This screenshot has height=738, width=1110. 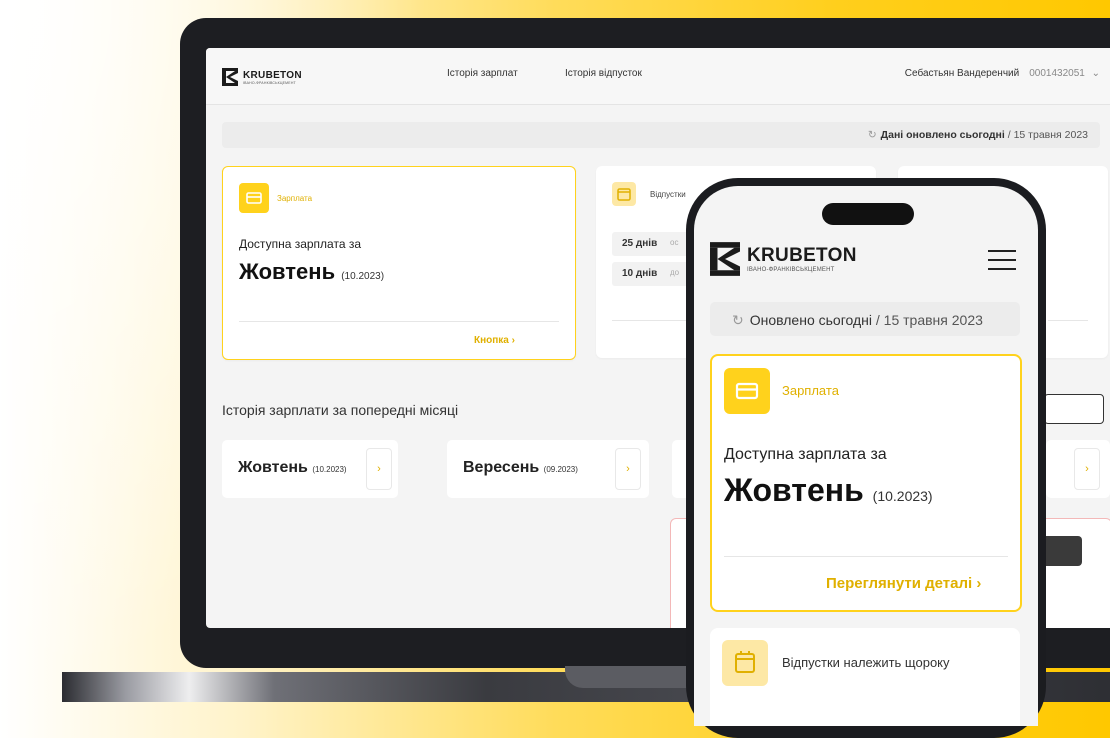 I want to click on user-menu: Себастьян Вандеренчий 0001432051 ⌄, so click(x=1002, y=73).